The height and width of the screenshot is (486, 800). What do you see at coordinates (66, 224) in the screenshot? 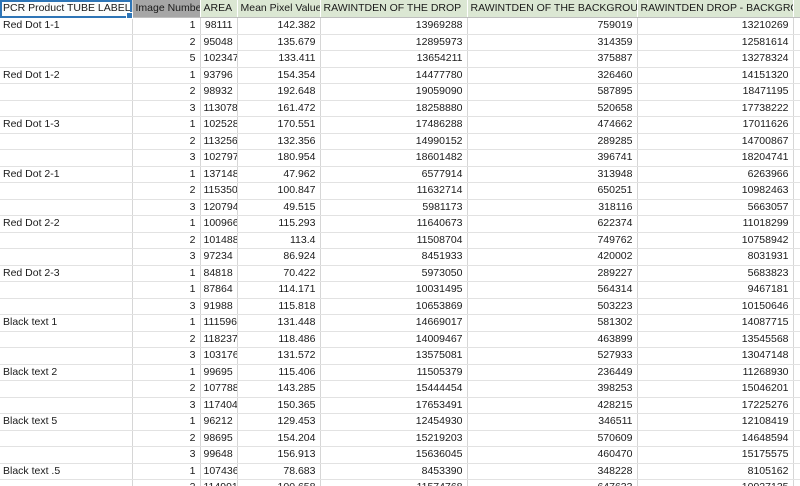
I see `tube-label-cell: Red Dot 2-2` at bounding box center [66, 224].